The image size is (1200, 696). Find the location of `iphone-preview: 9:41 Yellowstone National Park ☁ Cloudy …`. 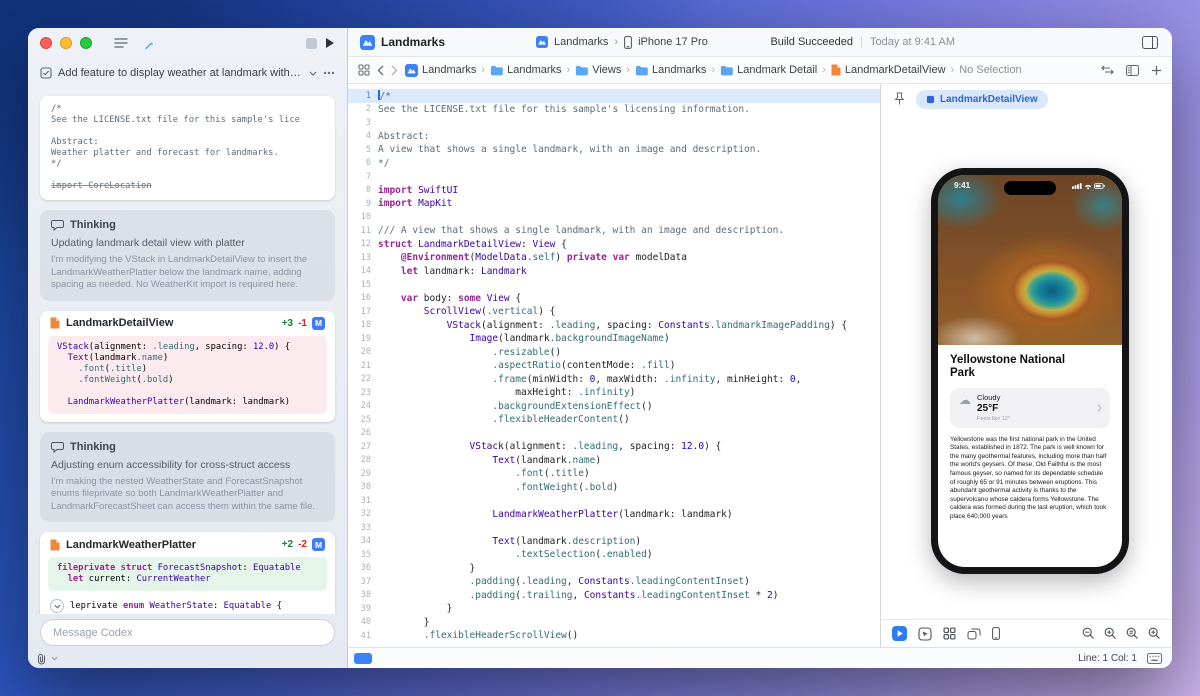

iphone-preview: 9:41 Yellowstone National Park ☁ Cloudy … is located at coordinates (1030, 371).